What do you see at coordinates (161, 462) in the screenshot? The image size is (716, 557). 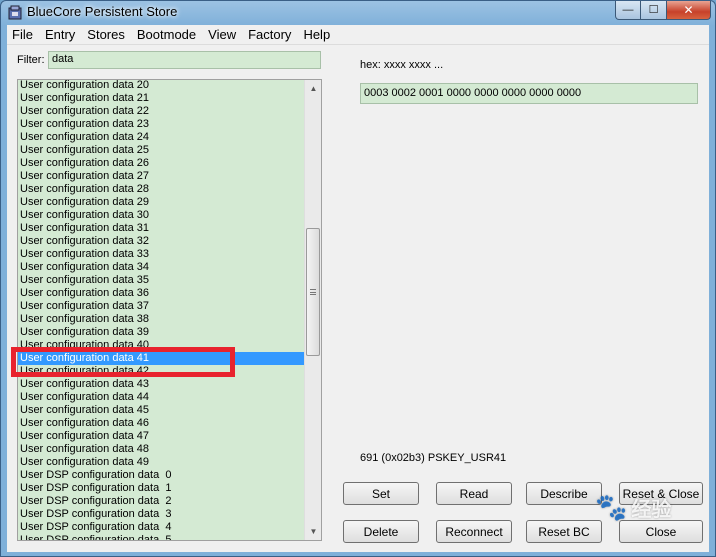 I see `list-item: User configuration data 49` at bounding box center [161, 462].